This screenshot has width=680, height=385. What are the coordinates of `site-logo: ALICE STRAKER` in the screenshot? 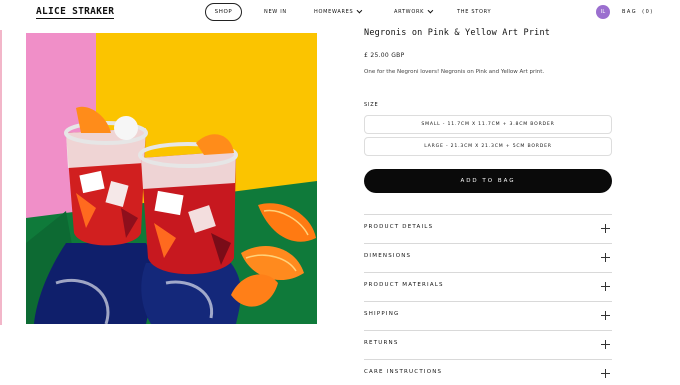 It's located at (75, 13).